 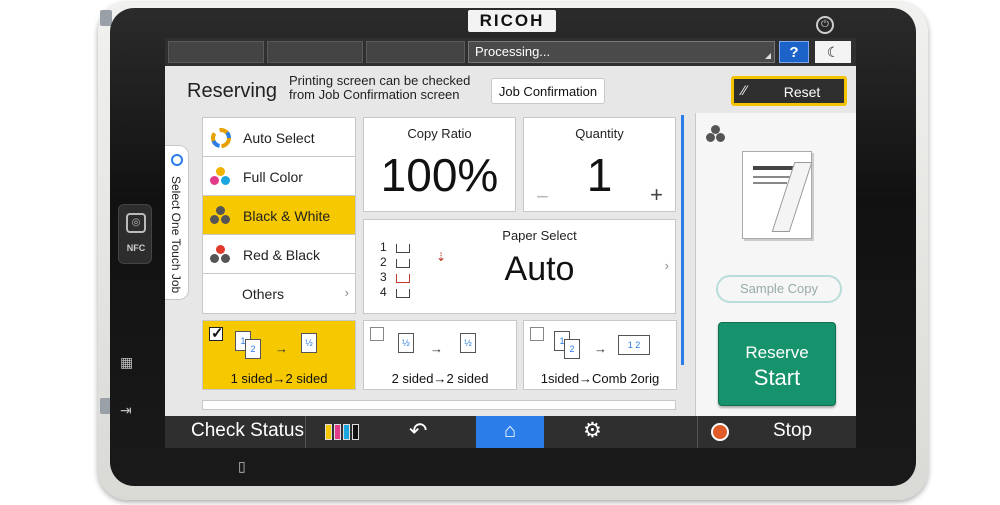 I want to click on energy-saver-icon: ⏻, so click(x=825, y=25).